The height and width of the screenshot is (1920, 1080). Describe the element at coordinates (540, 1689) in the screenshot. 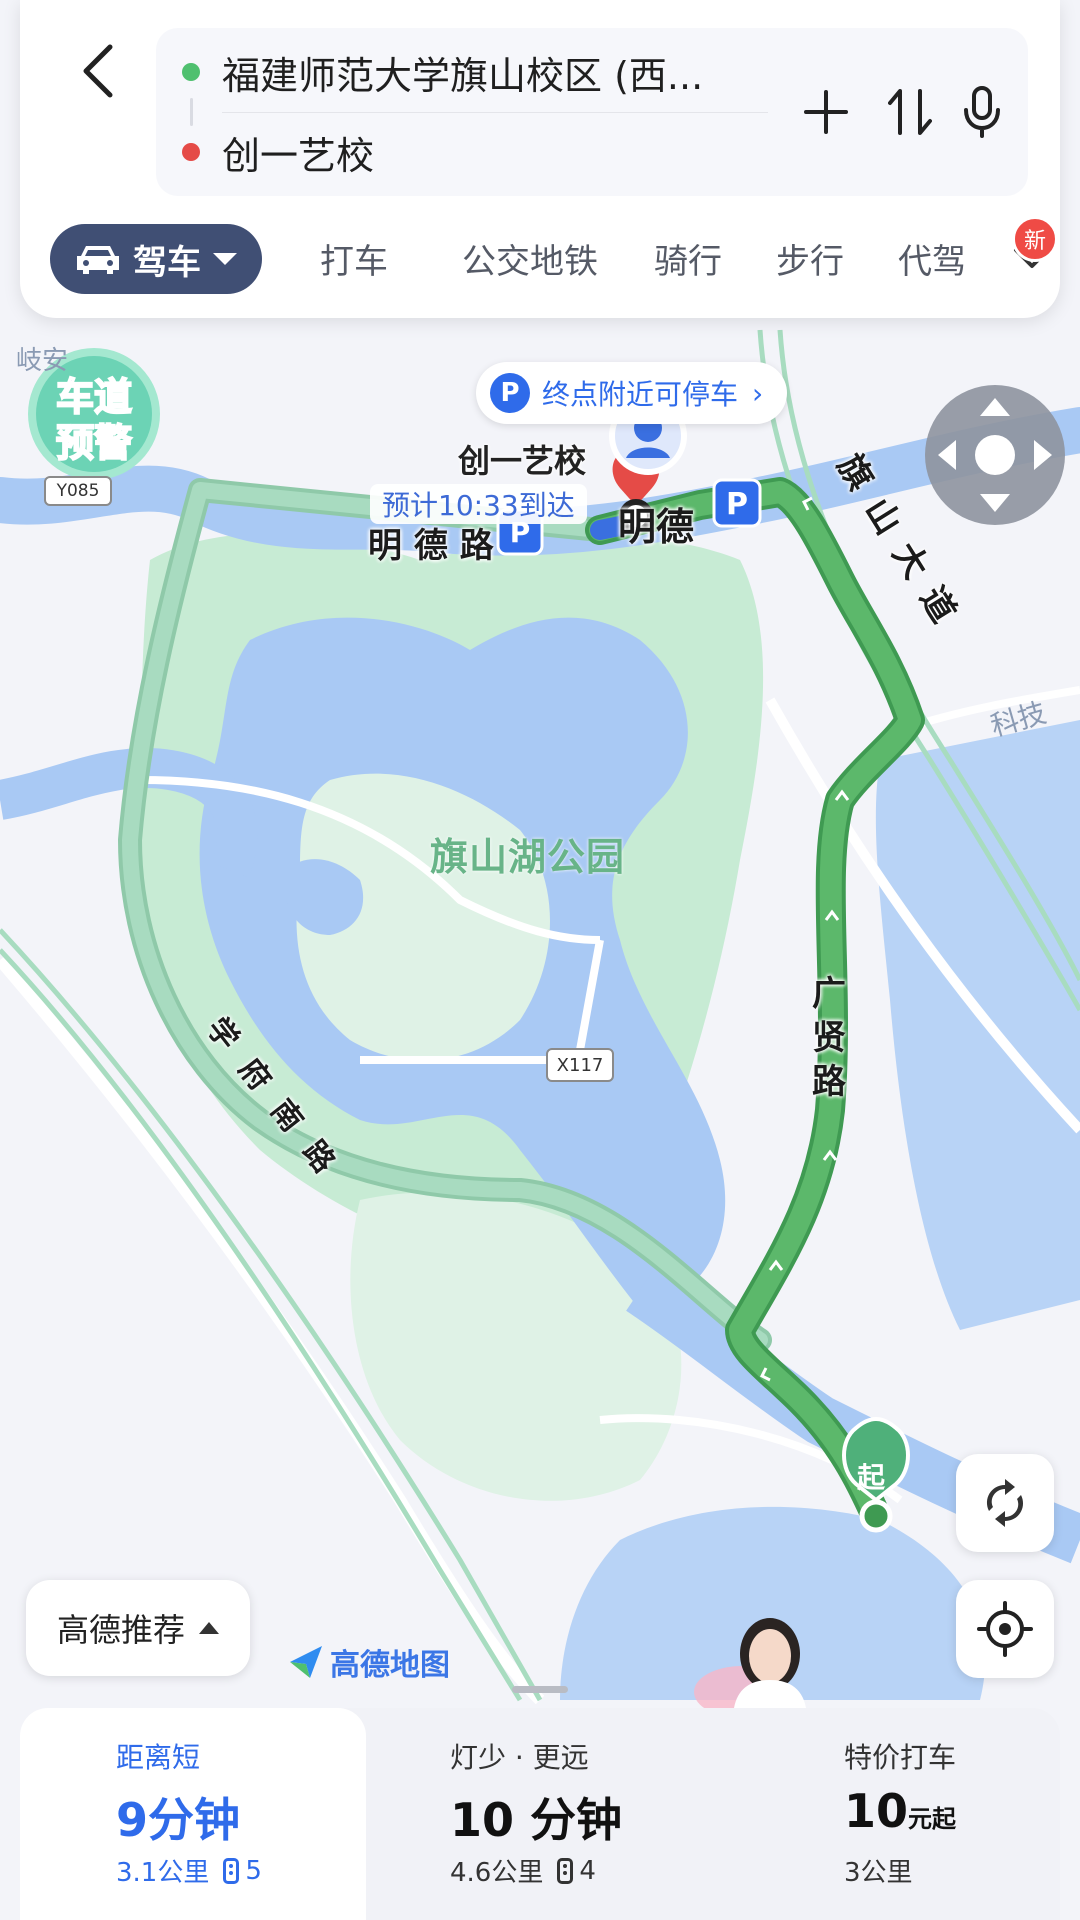

I see `drag-handle` at that location.